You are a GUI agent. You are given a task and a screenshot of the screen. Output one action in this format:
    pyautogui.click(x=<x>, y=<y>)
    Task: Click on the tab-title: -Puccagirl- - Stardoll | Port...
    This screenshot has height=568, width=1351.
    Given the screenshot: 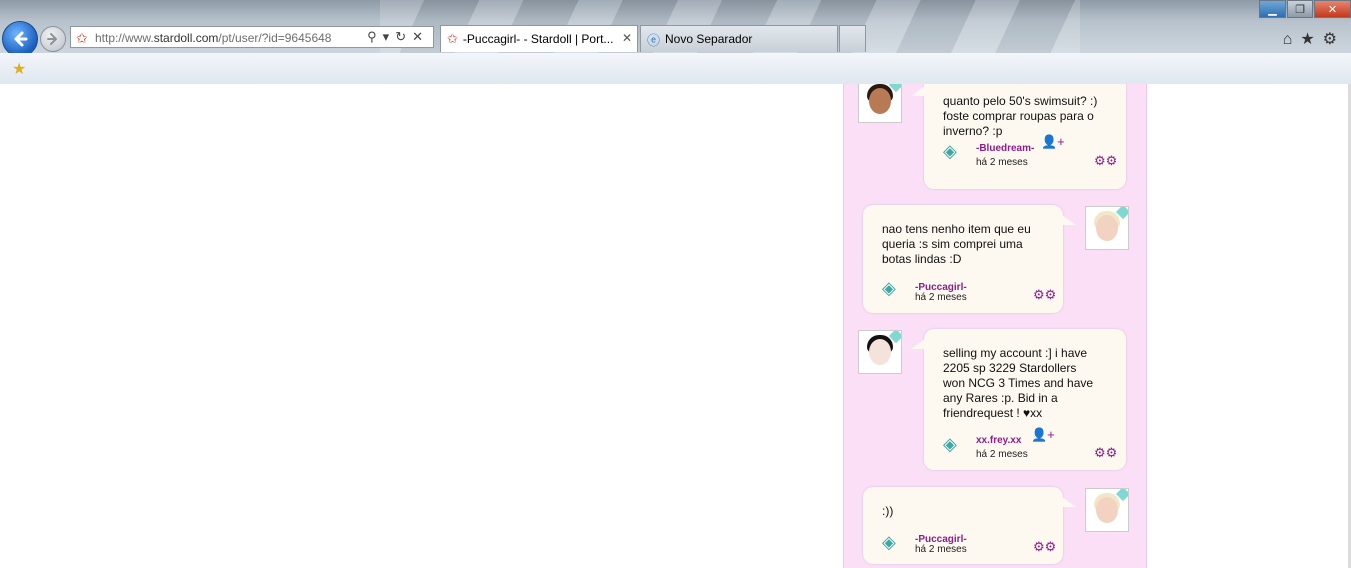 What is the action you would take?
    pyautogui.click(x=538, y=39)
    